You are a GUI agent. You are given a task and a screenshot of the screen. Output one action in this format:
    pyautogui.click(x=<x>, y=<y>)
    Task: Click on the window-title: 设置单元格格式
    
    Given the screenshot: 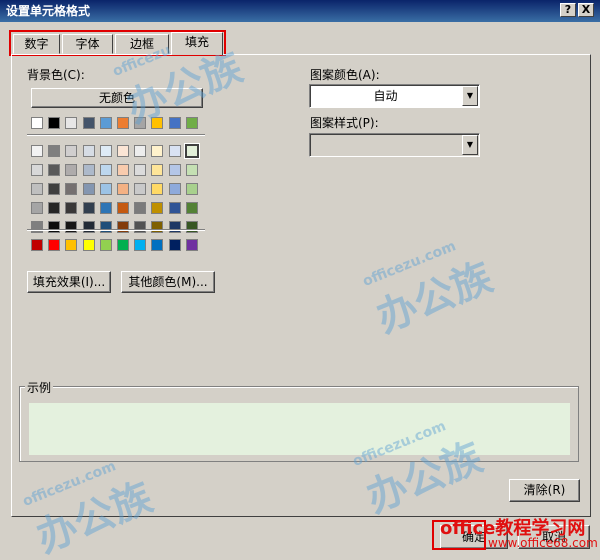 What is the action you would take?
    pyautogui.click(x=48, y=11)
    